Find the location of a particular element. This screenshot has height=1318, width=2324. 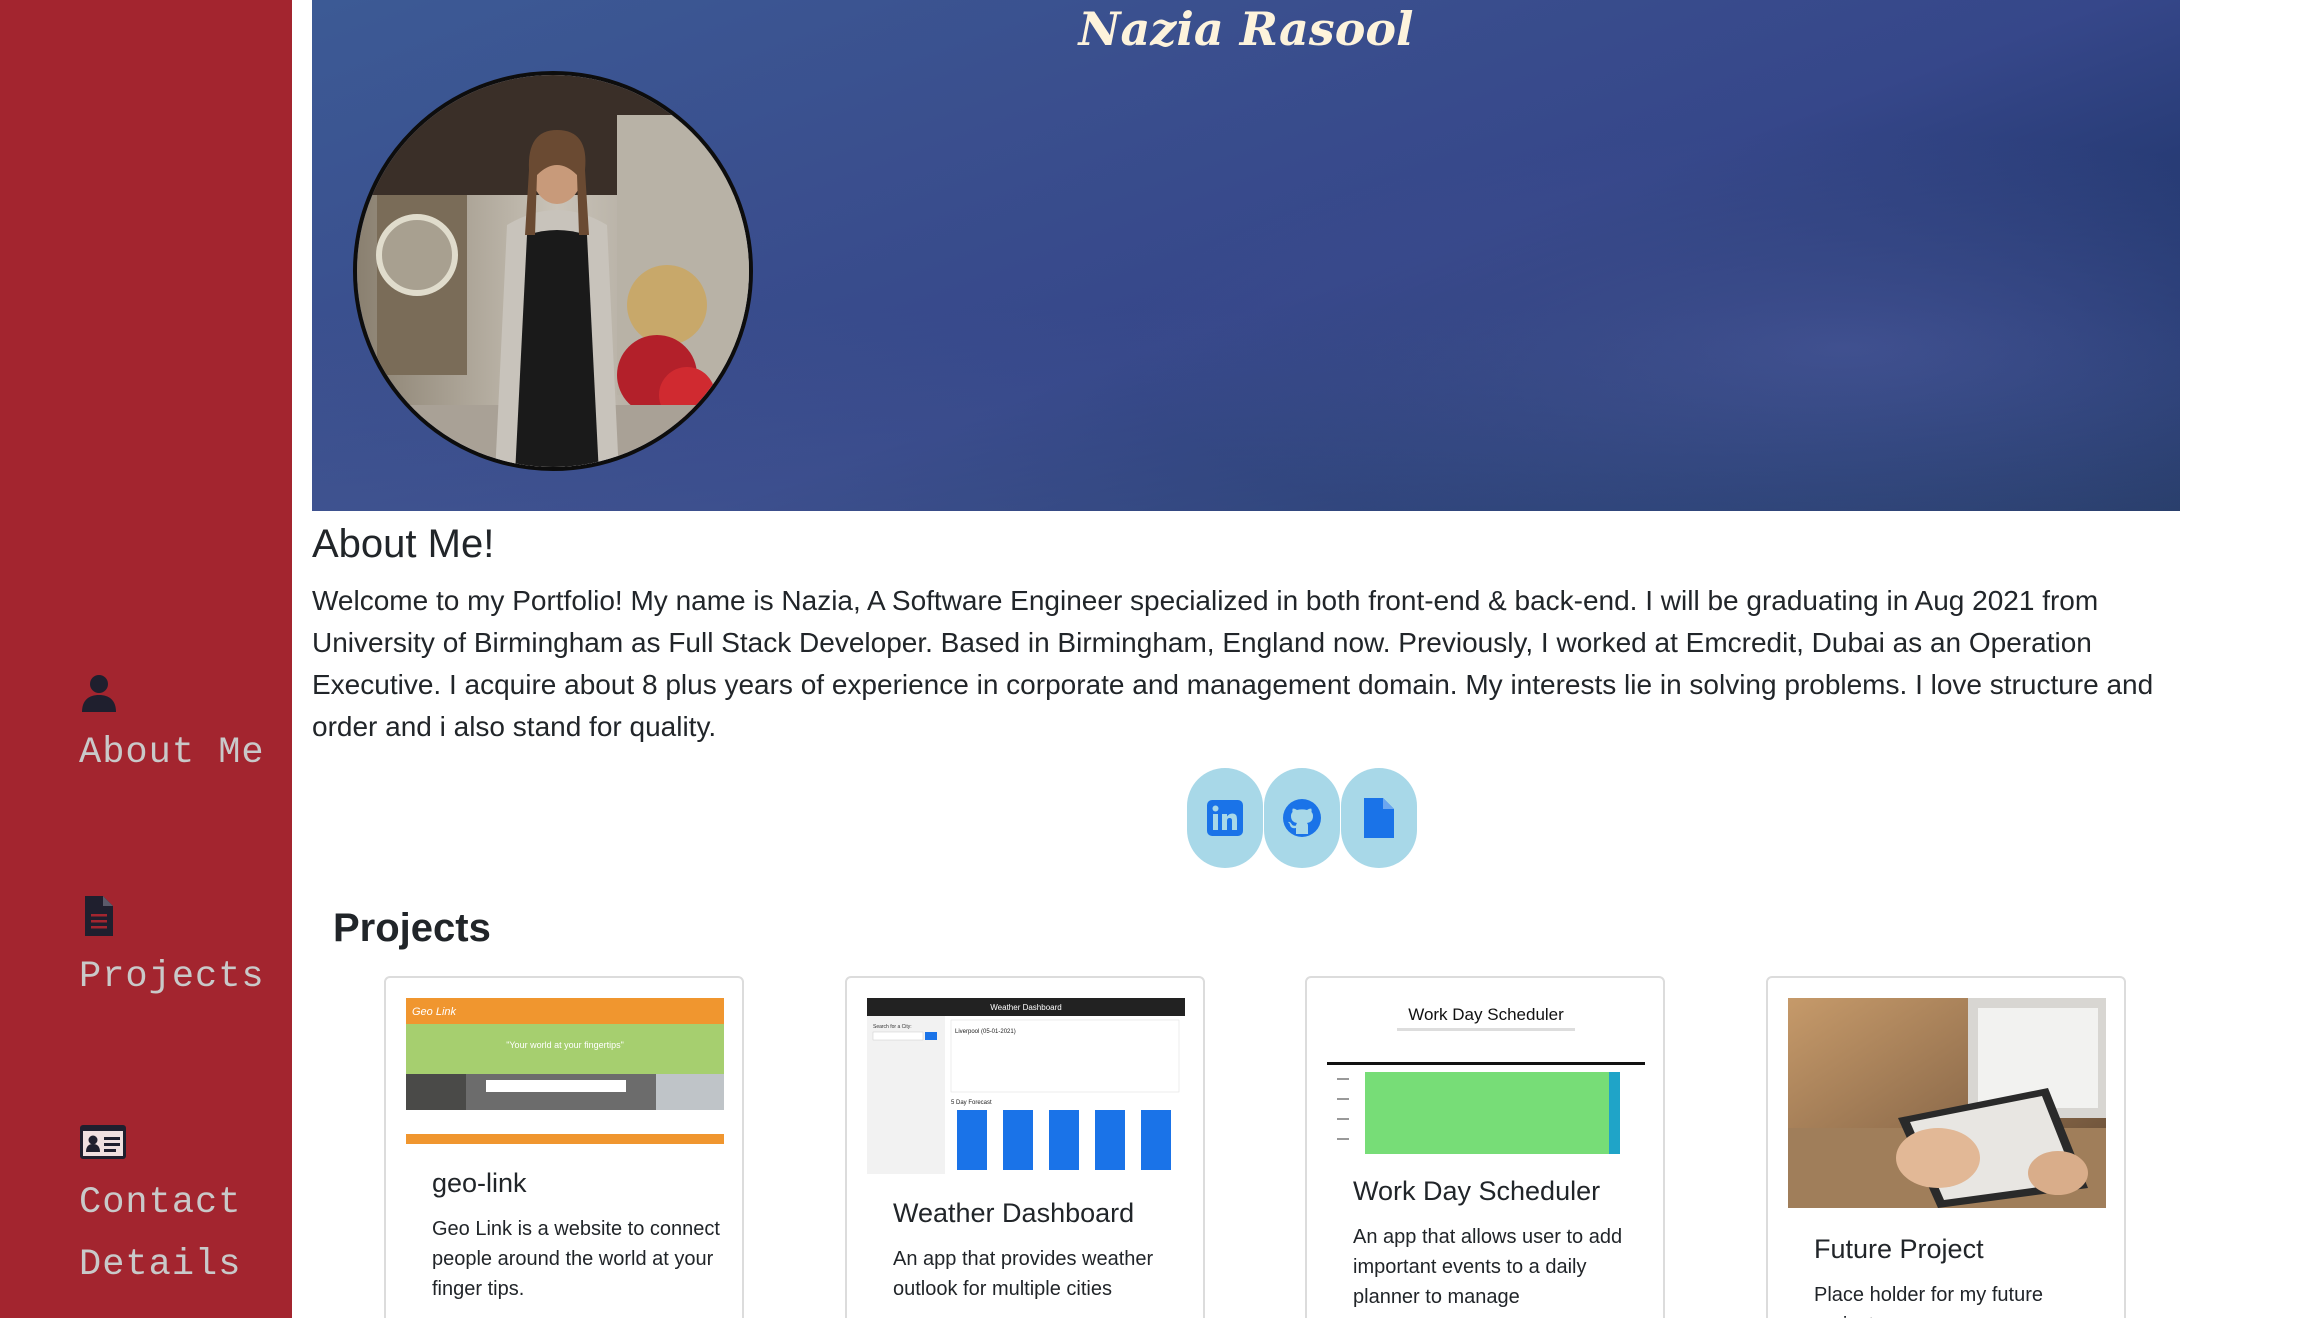

weather-thumb-search-label: Search for a City: is located at coordinates (892, 1027).